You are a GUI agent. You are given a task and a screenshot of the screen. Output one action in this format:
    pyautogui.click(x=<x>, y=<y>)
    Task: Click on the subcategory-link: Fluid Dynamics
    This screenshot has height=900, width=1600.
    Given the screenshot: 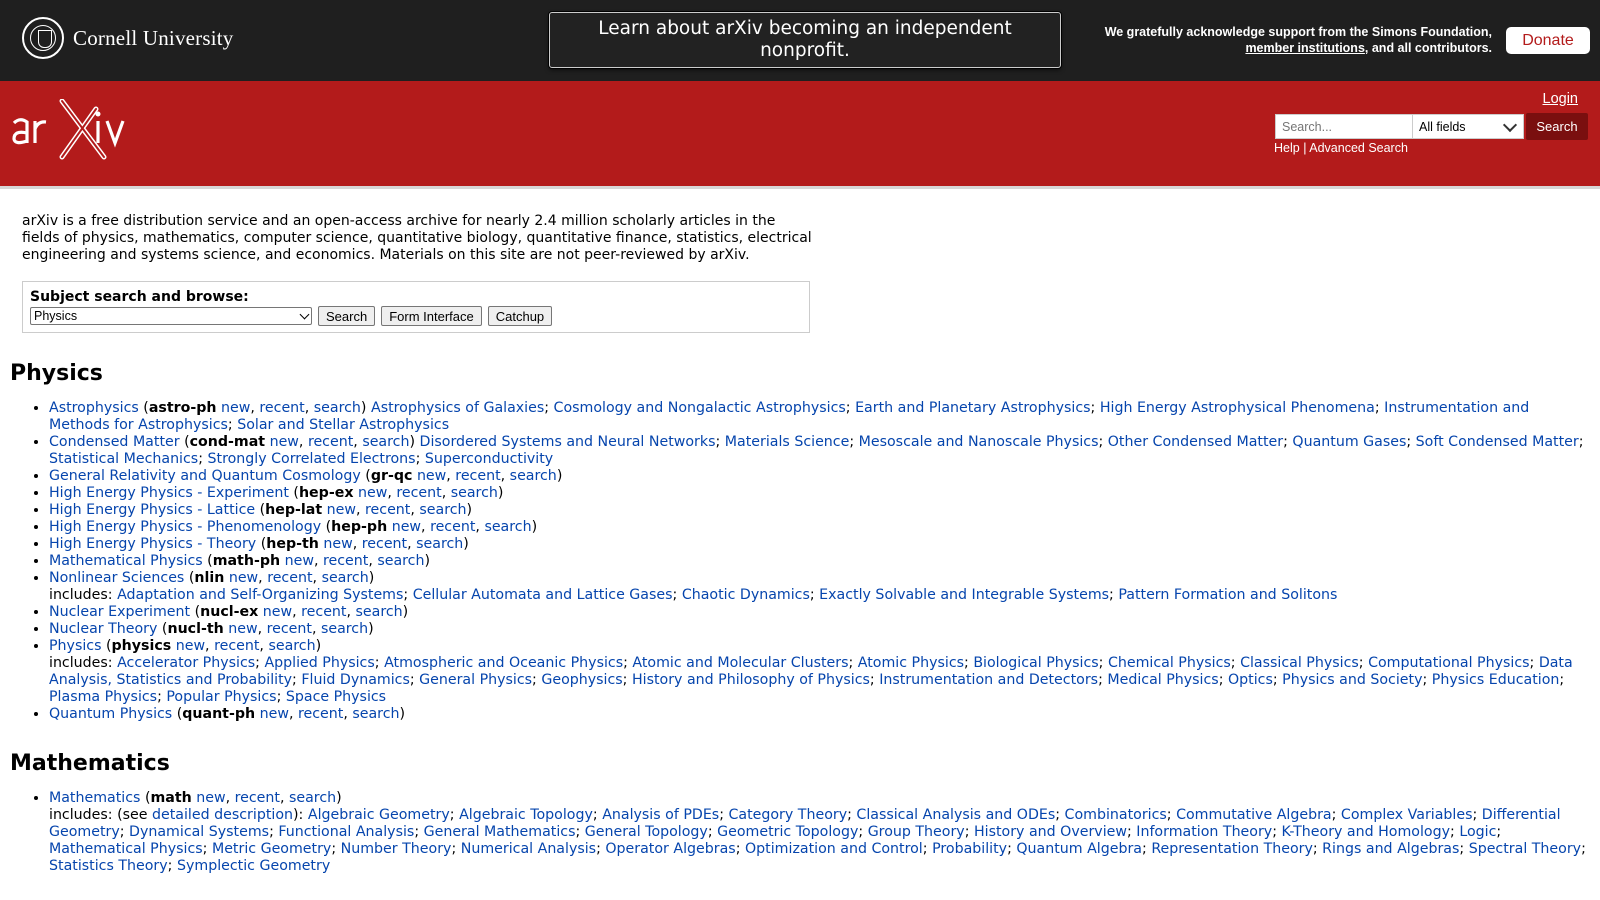 What is the action you would take?
    pyautogui.click(x=355, y=680)
    